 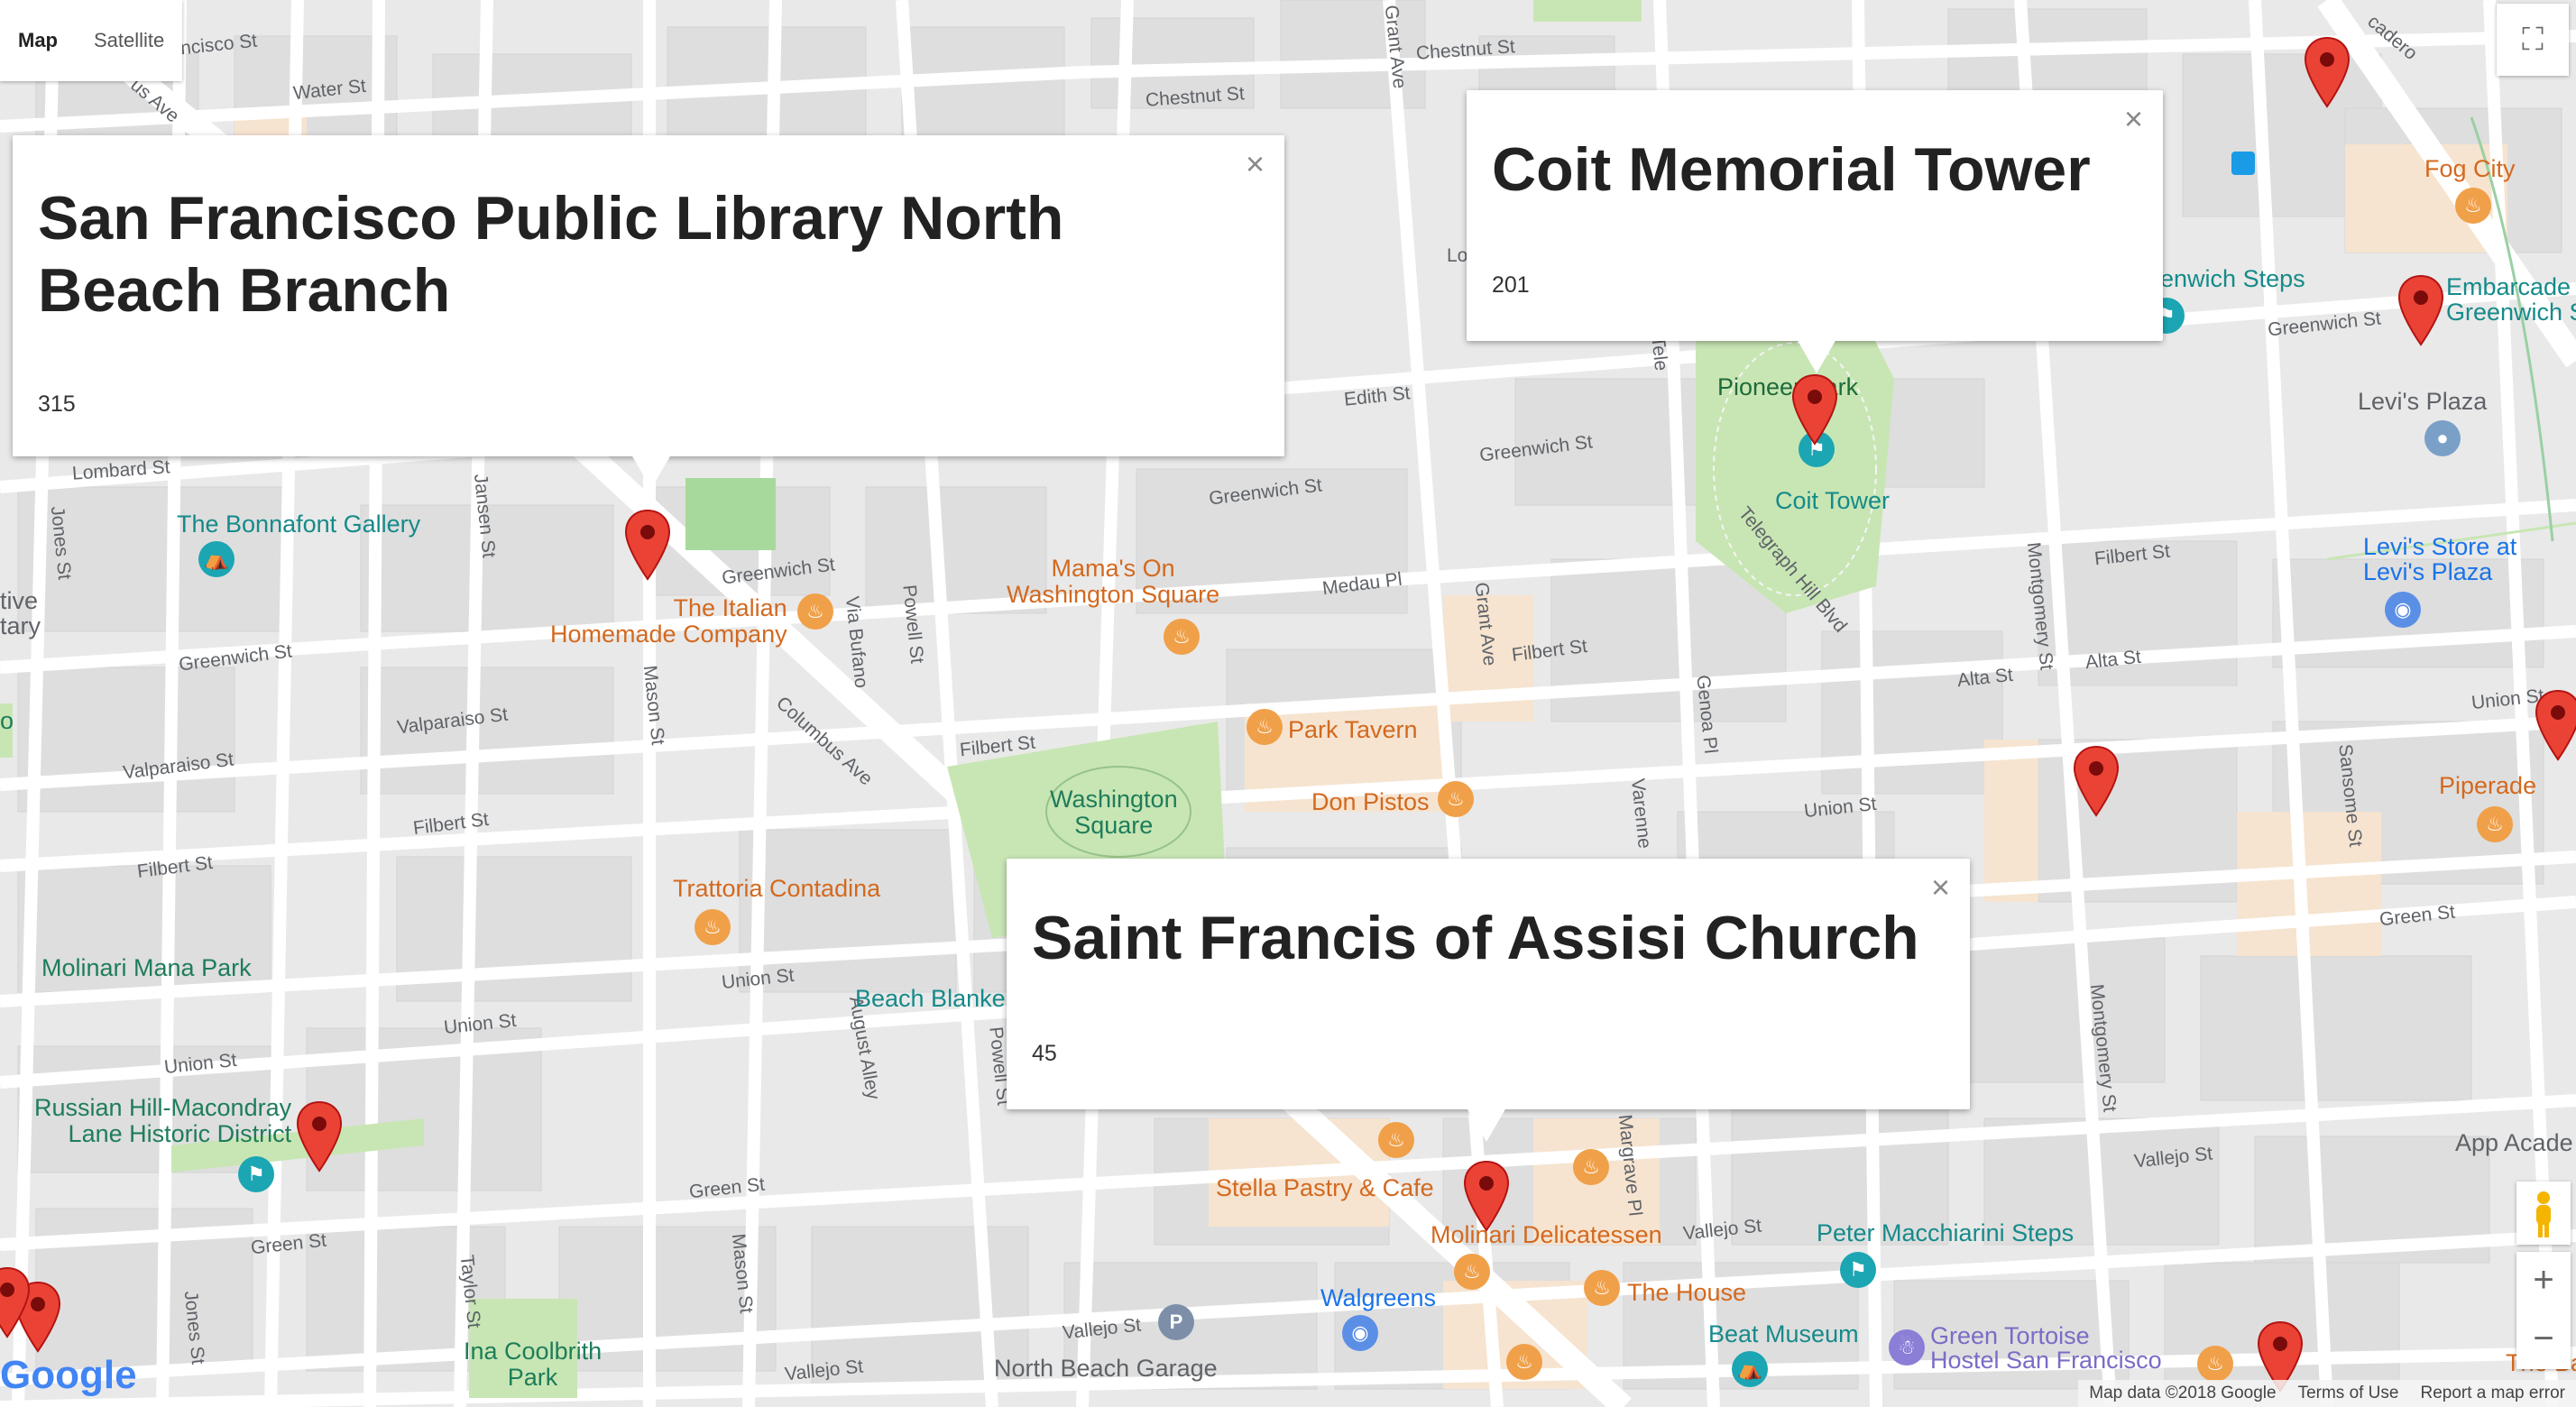 What do you see at coordinates (2046, 1348) in the screenshot?
I see `poi-label: Green Tortoise Hostel San Francisco` at bounding box center [2046, 1348].